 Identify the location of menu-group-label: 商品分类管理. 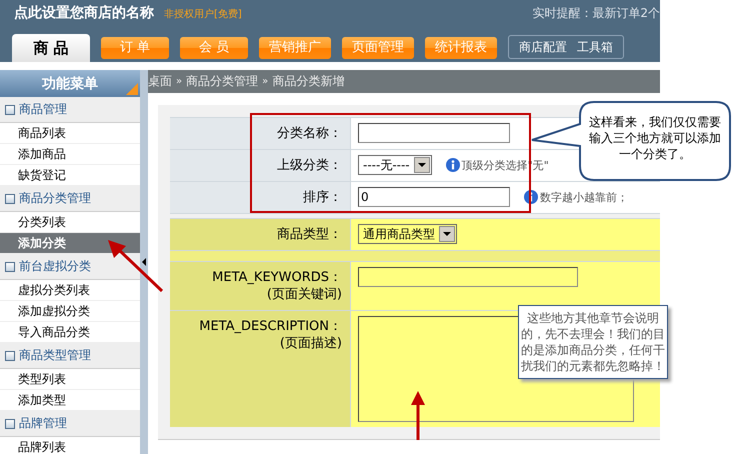
(55, 198).